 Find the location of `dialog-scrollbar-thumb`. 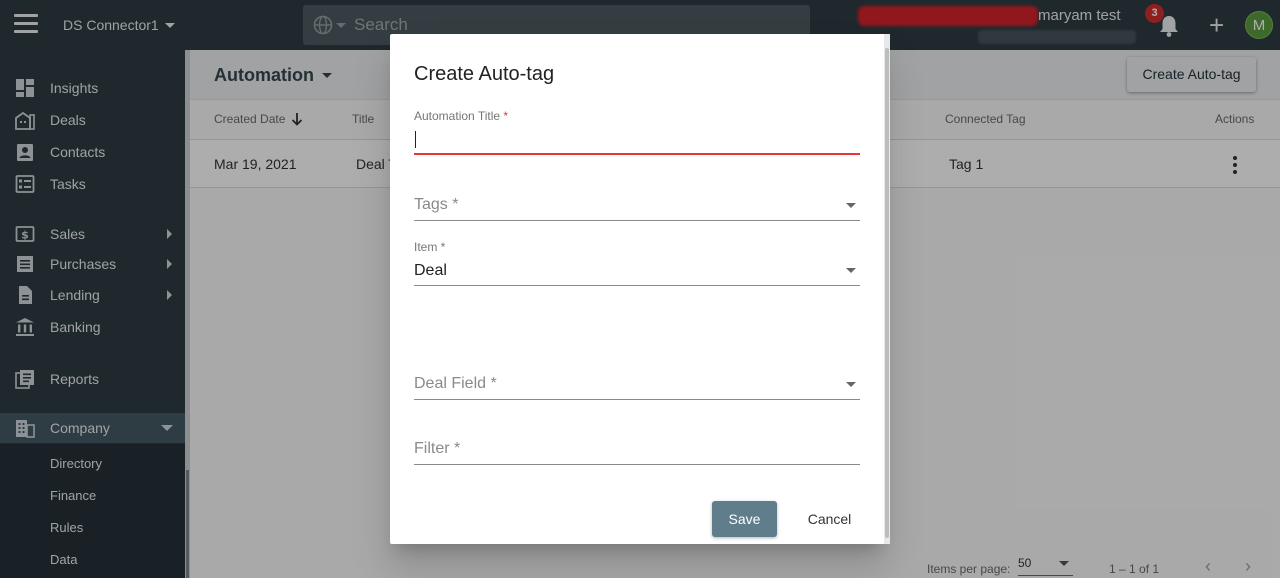

dialog-scrollbar-thumb is located at coordinates (887, 293).